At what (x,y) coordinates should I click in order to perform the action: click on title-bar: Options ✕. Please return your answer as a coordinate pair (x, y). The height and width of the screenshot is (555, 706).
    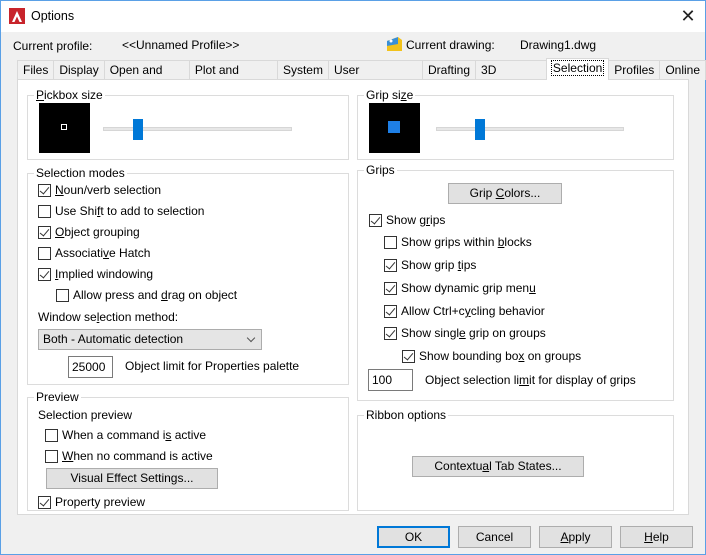
    Looking at the image, I should click on (353, 16).